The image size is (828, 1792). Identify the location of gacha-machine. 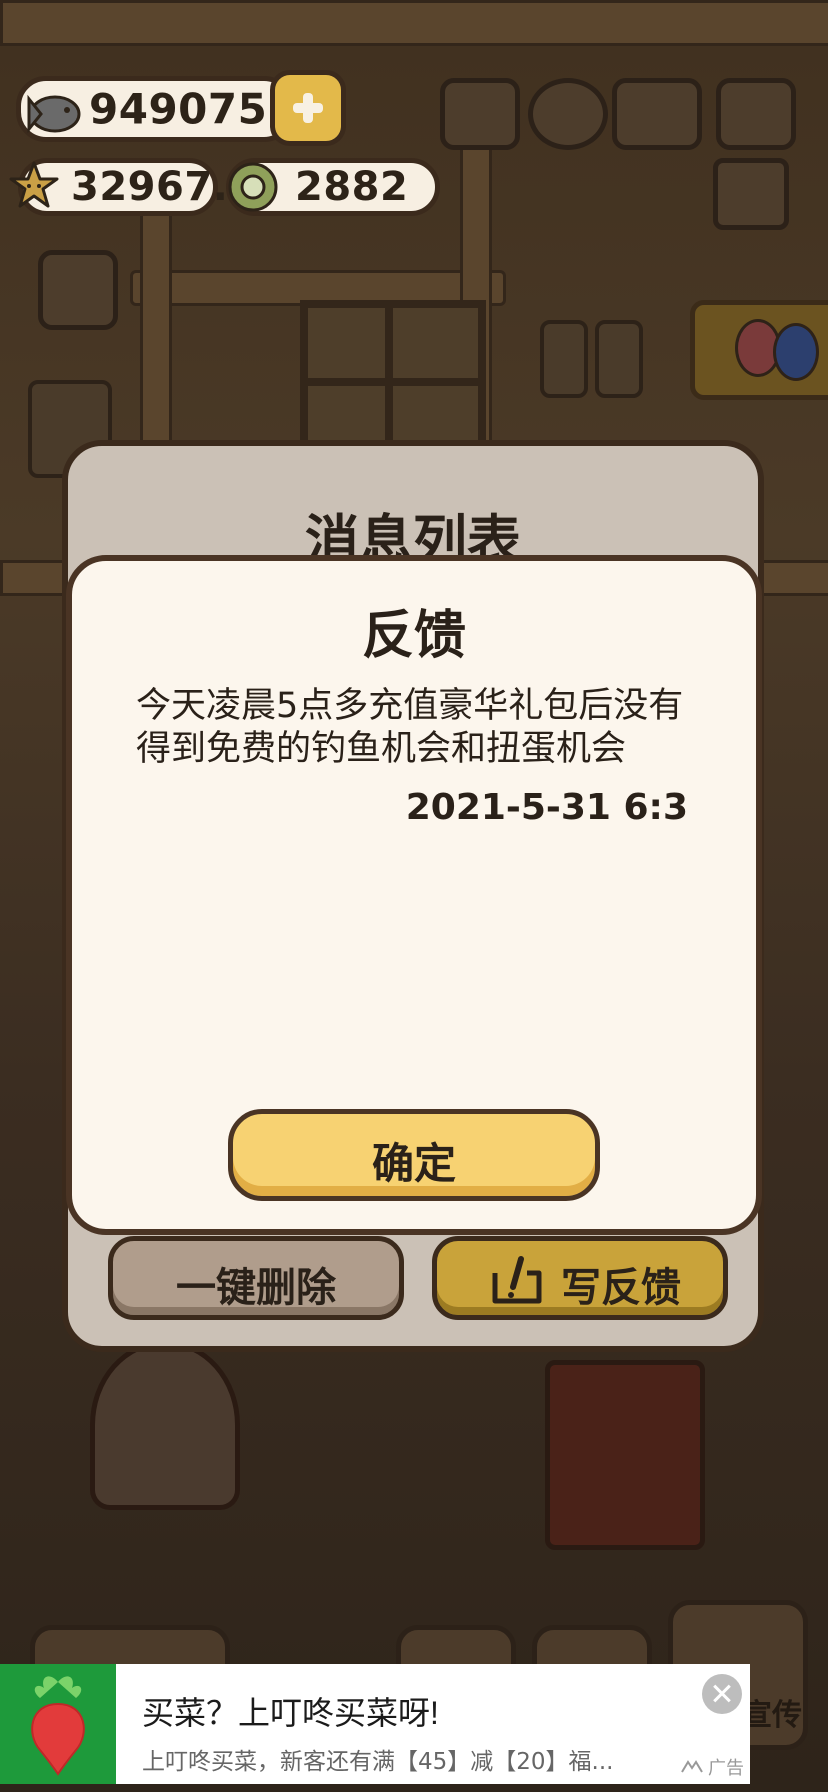
(165, 1425).